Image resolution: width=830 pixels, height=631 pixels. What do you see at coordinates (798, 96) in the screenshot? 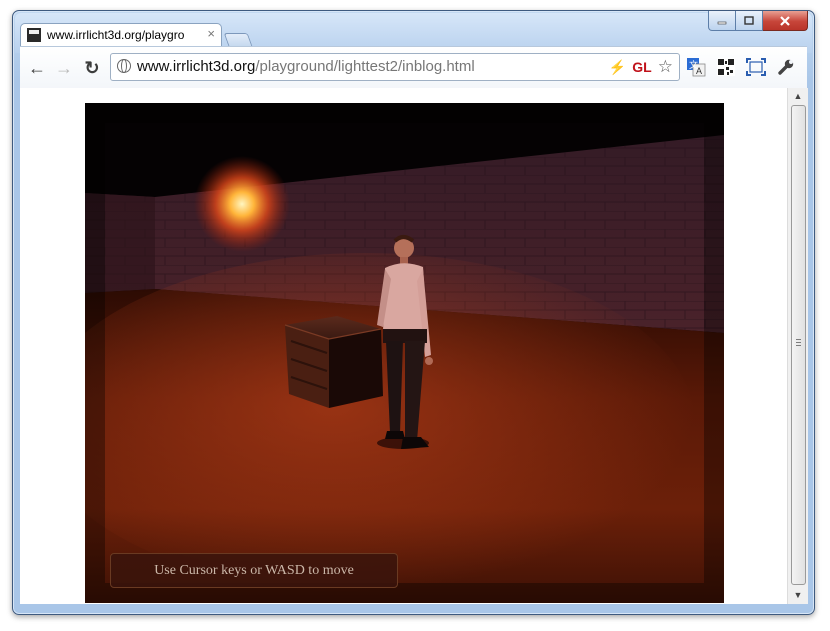
I see `scroll-up-arrow-icon: ▲` at bounding box center [798, 96].